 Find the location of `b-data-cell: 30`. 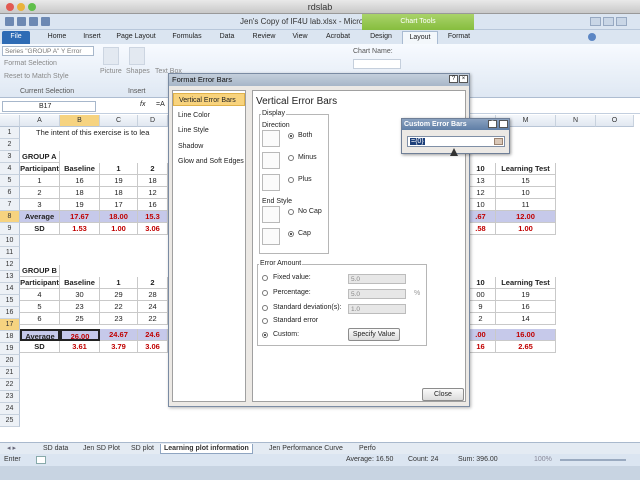

b-data-cell: 30 is located at coordinates (80, 295).